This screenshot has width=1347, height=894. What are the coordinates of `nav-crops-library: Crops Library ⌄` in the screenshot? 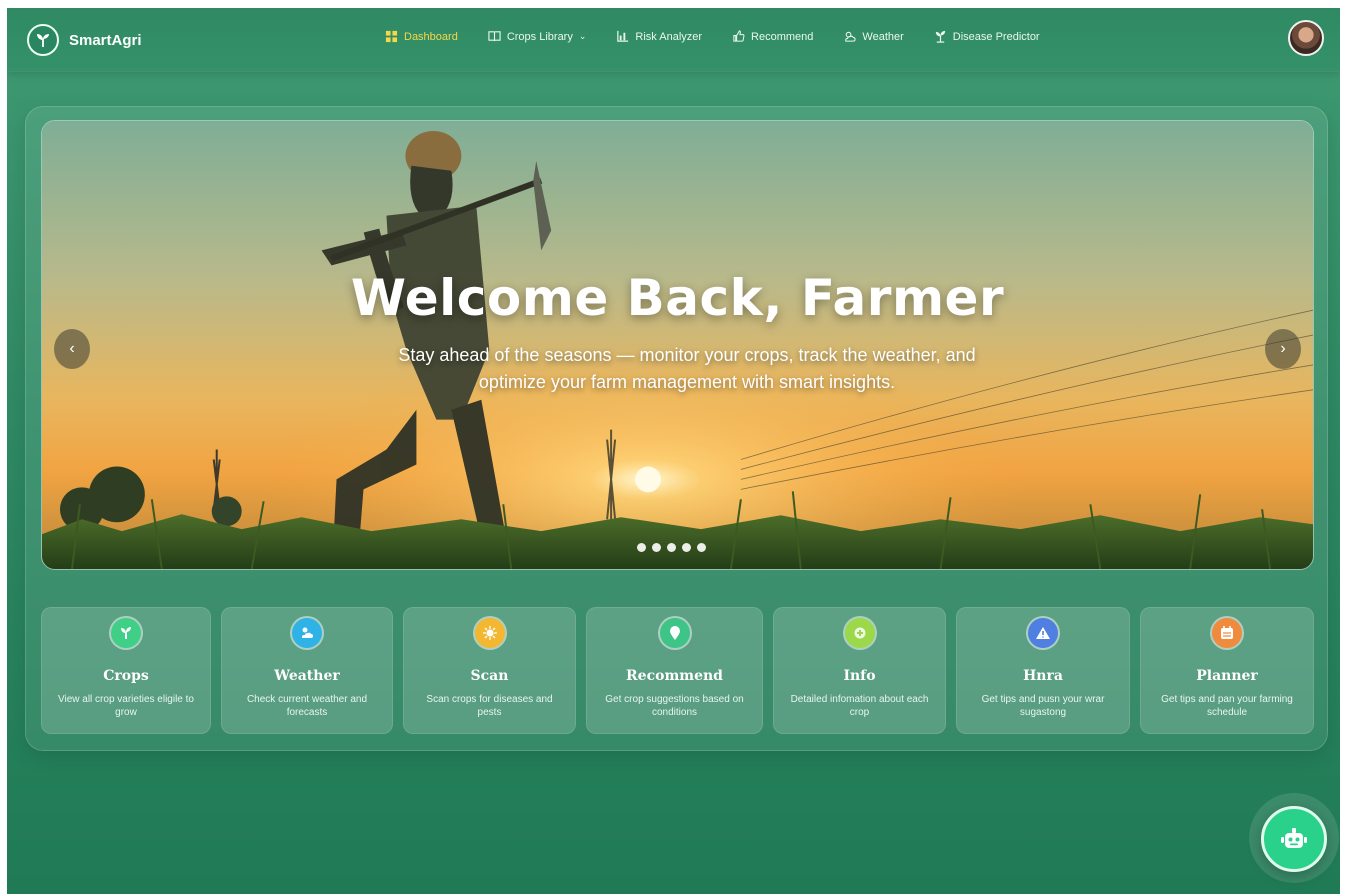 It's located at (537, 36).